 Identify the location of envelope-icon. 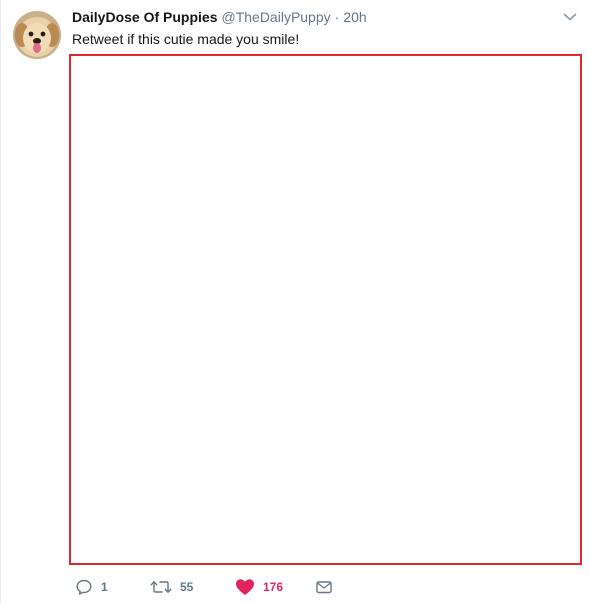
(324, 587).